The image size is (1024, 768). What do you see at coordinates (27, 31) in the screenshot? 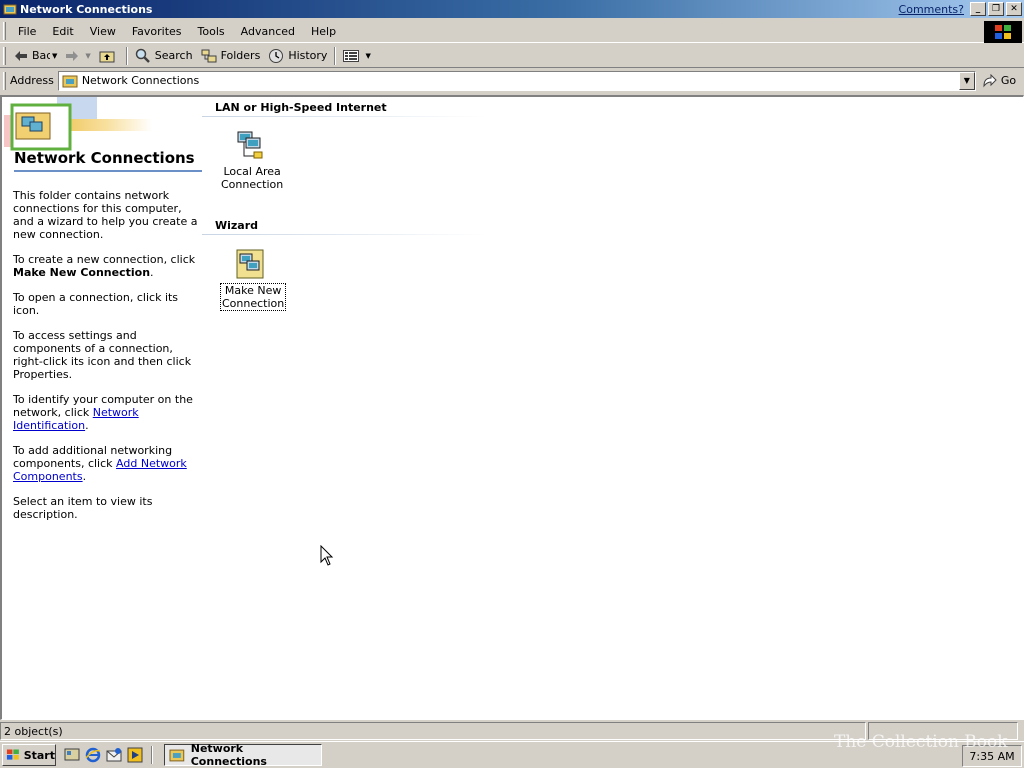
I see `menu-file: File` at bounding box center [27, 31].